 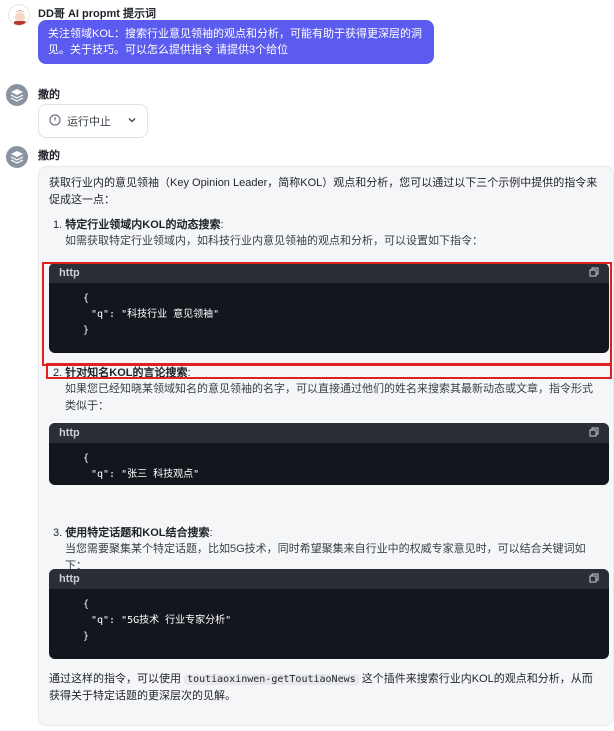 I want to click on clock-icon, so click(x=55, y=121).